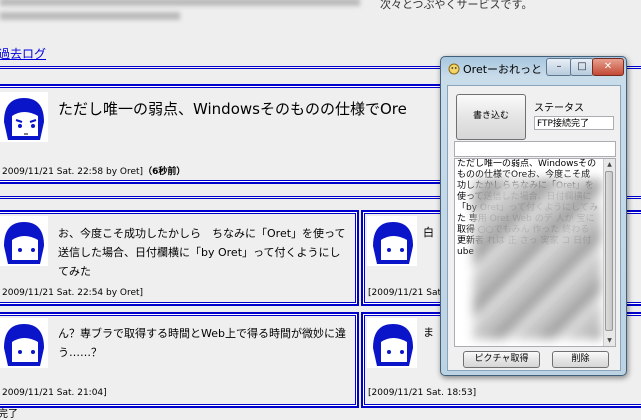  Describe the element at coordinates (232, 109) in the screenshot. I see `post-text: ただし唯一の弱点、Windowsそのものの仕様でOre` at that location.